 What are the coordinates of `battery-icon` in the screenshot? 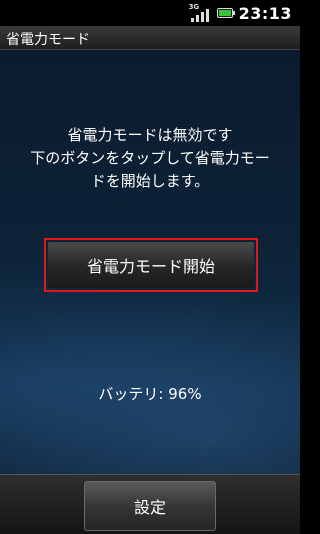 It's located at (225, 13).